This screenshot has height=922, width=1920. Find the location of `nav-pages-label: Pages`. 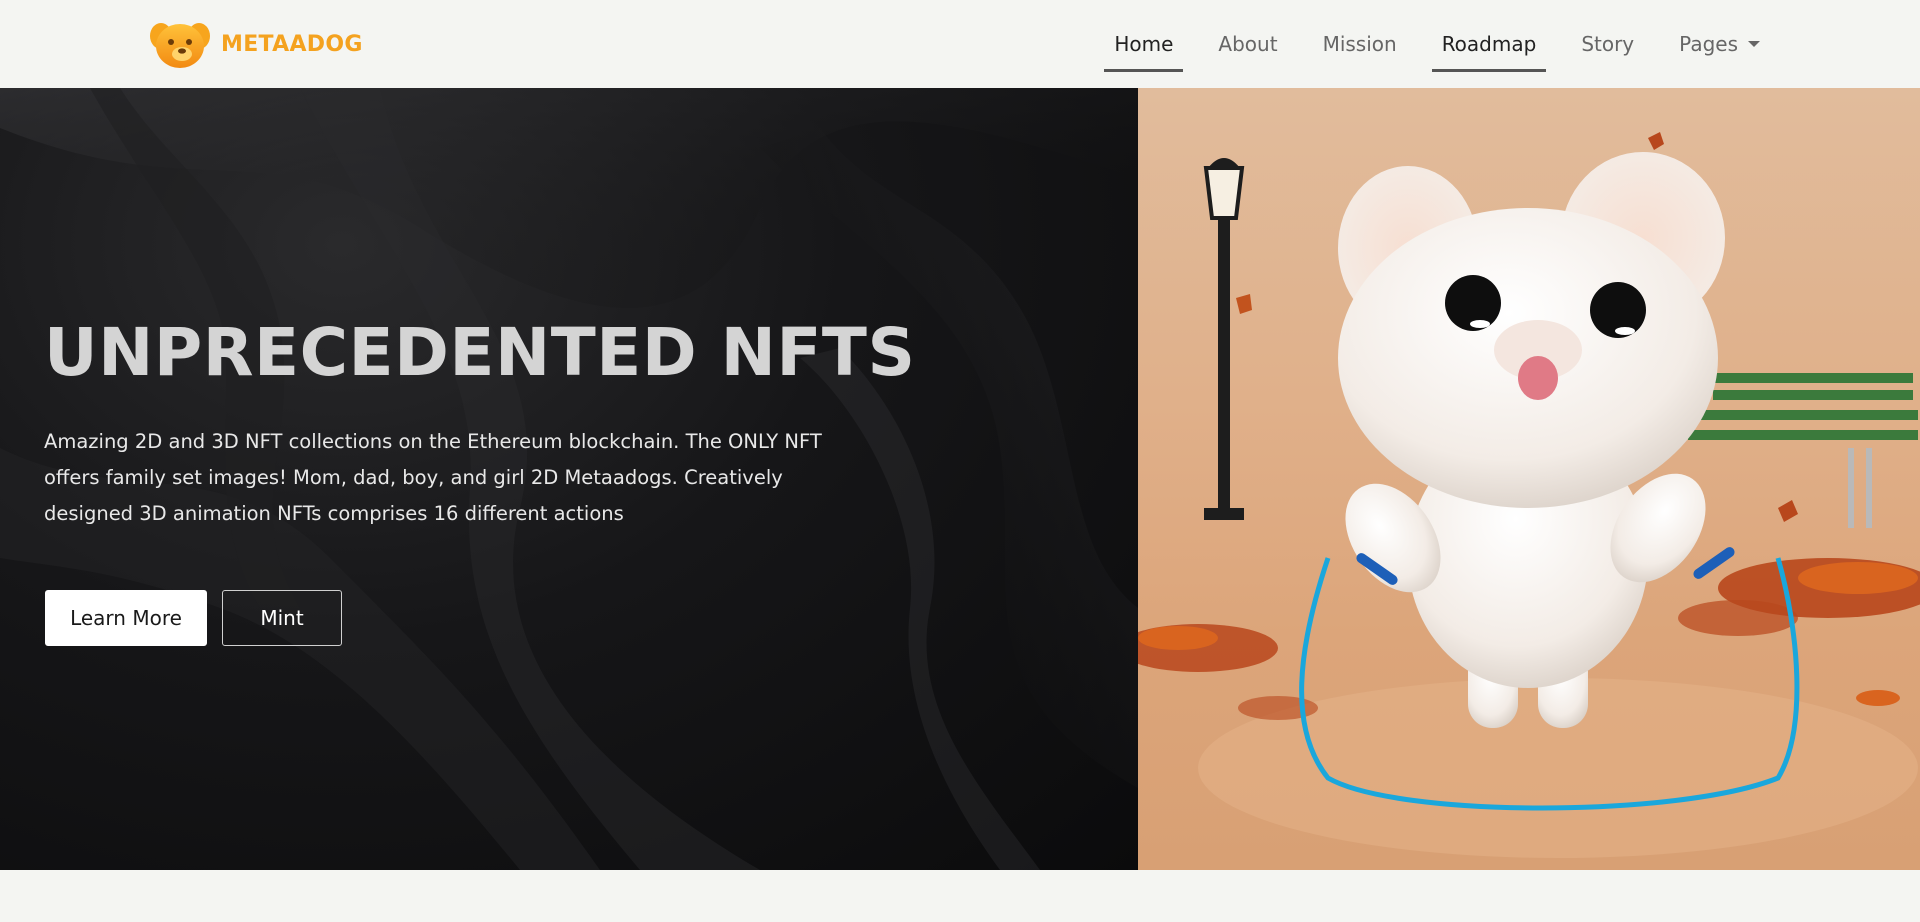

nav-pages-label: Pages is located at coordinates (1708, 44).